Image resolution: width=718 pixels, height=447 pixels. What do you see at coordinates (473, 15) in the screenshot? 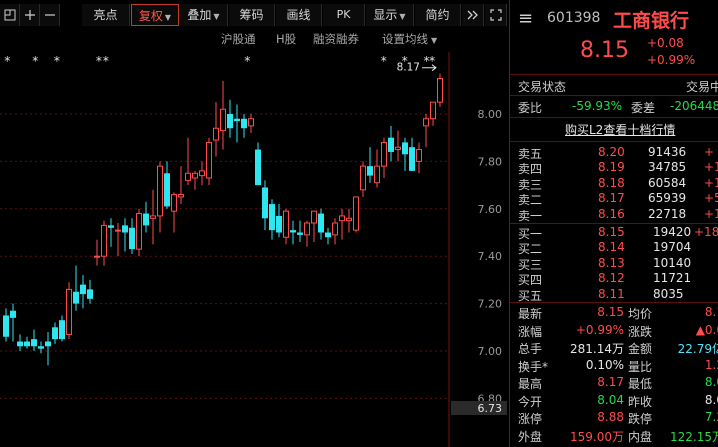
I see `double-right-arrow-icon` at bounding box center [473, 15].